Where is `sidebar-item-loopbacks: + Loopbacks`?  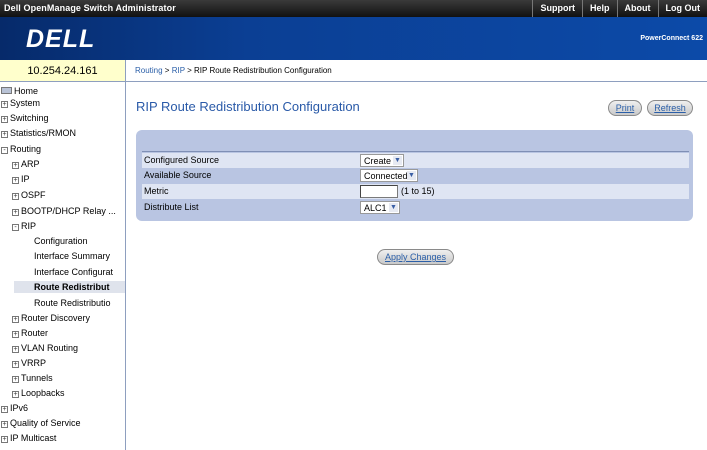
sidebar-item-loopbacks: + Loopbacks is located at coordinates (38, 393).